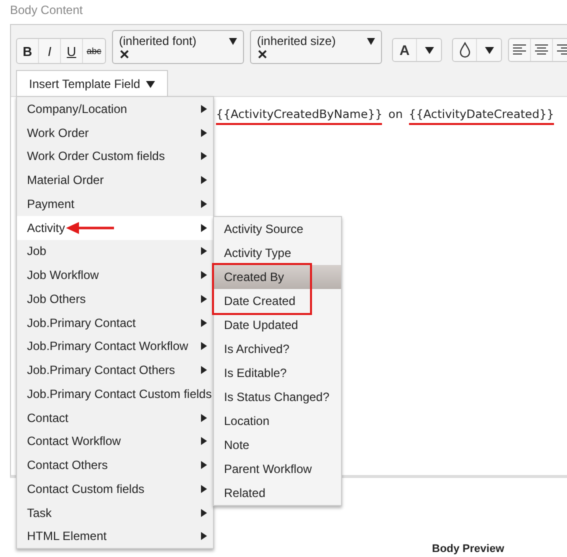 The image size is (567, 557). I want to click on menu-item: Date Updated, so click(277, 325).